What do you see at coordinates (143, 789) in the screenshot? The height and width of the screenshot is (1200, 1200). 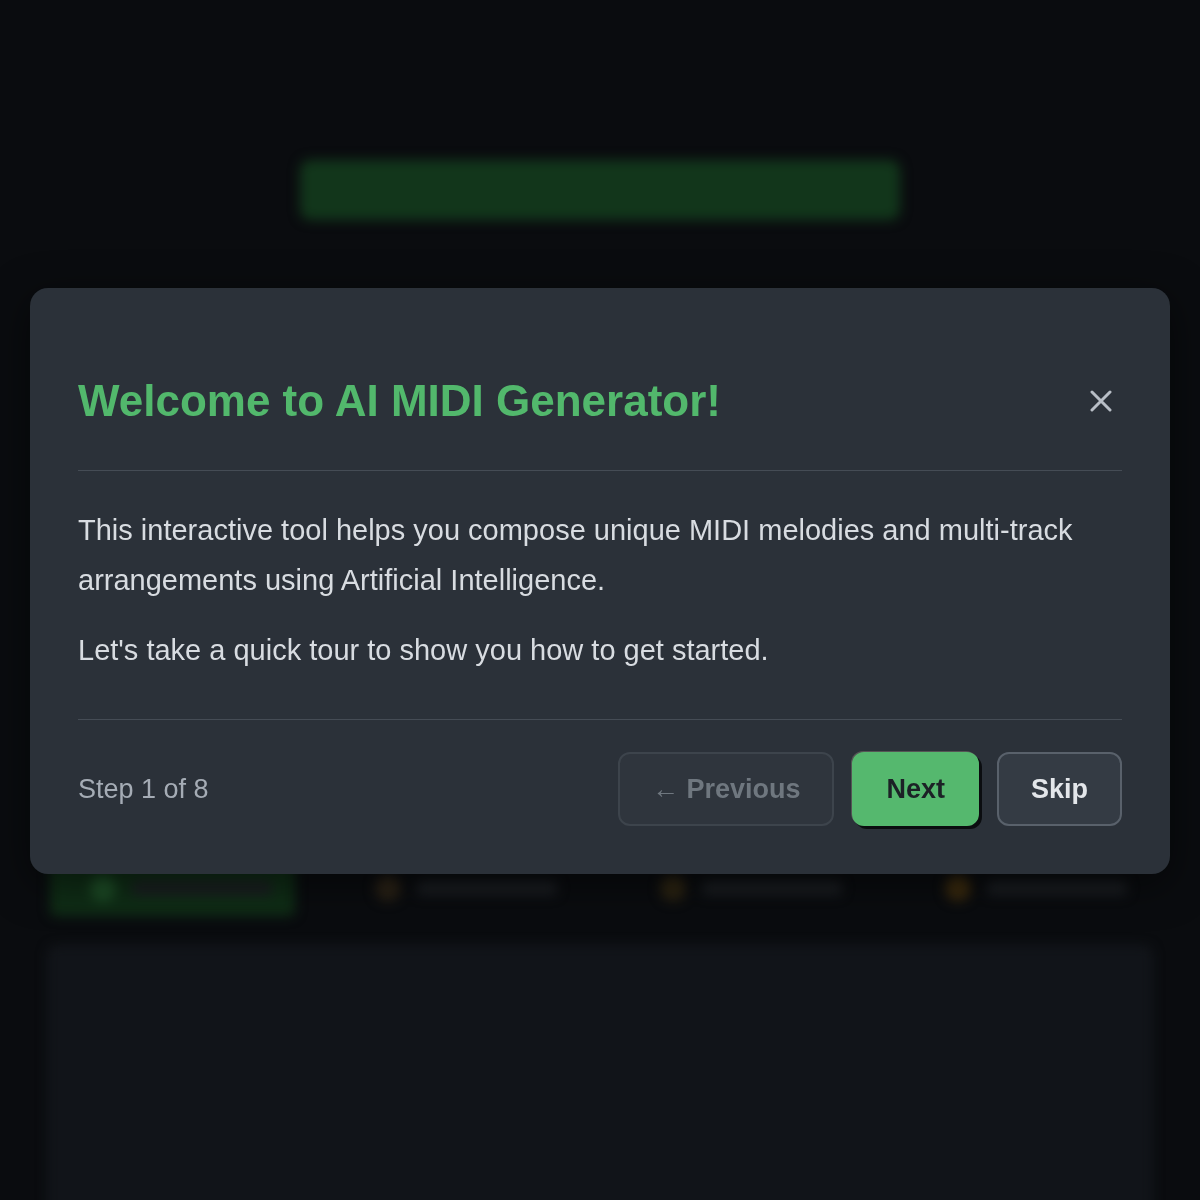 I see `step-counter: Step 1 of 8` at bounding box center [143, 789].